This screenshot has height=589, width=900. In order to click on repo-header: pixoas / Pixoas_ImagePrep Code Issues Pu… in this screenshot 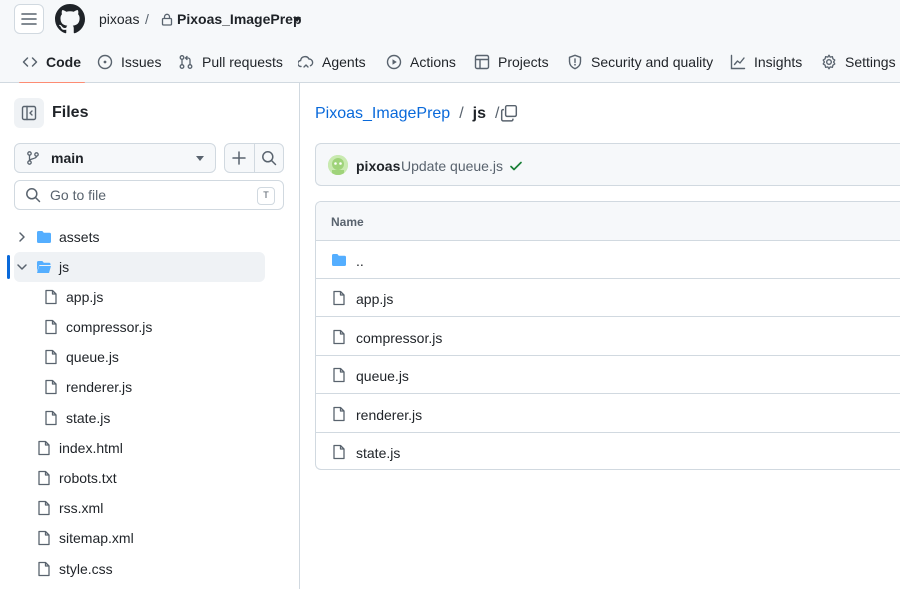, I will do `click(450, 42)`.